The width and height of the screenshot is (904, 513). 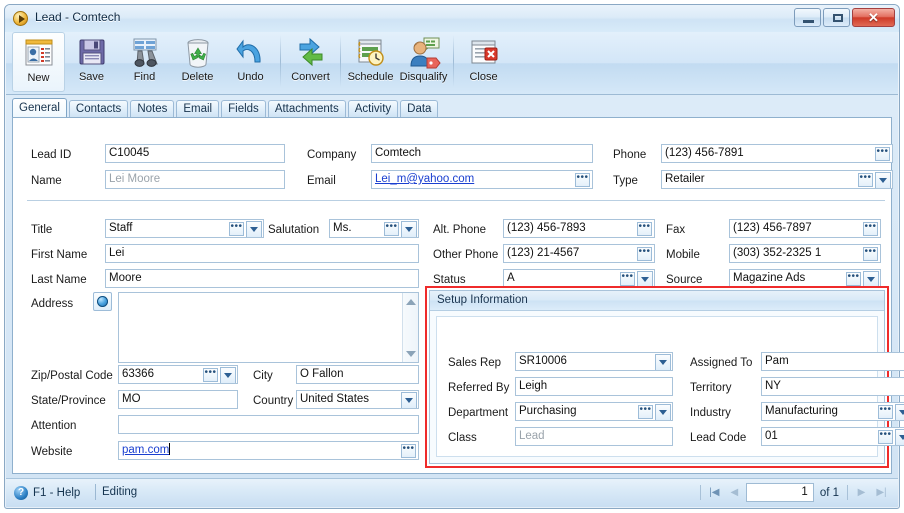 I want to click on mobile-value: (303) 352-2325 1, so click(x=777, y=253).